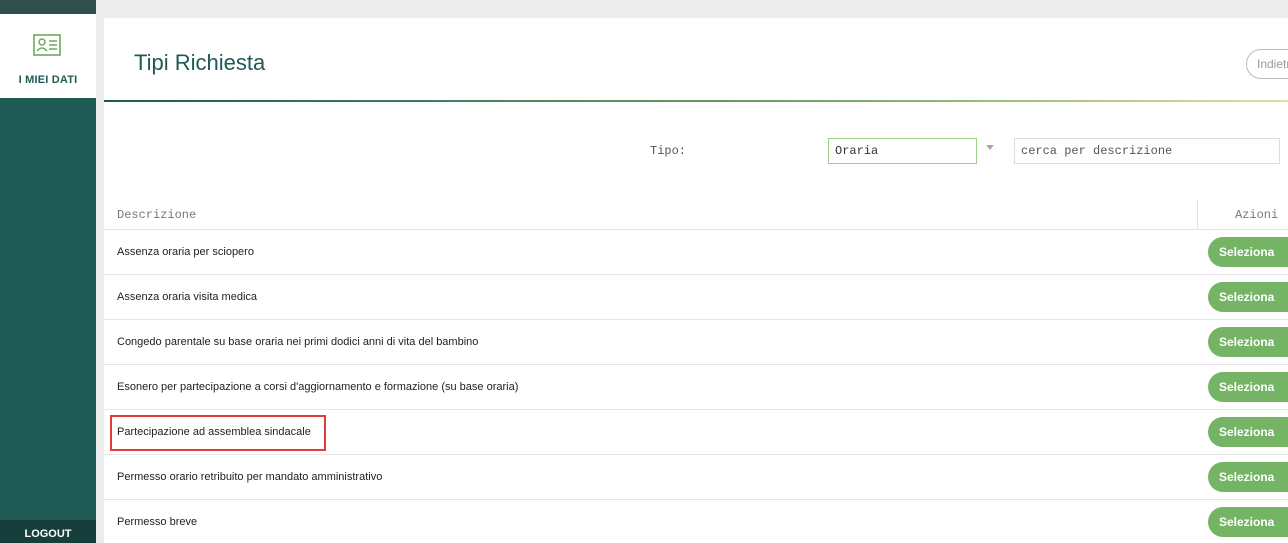 The image size is (1288, 543). Describe the element at coordinates (157, 522) in the screenshot. I see `row-description: Permesso breve` at that location.